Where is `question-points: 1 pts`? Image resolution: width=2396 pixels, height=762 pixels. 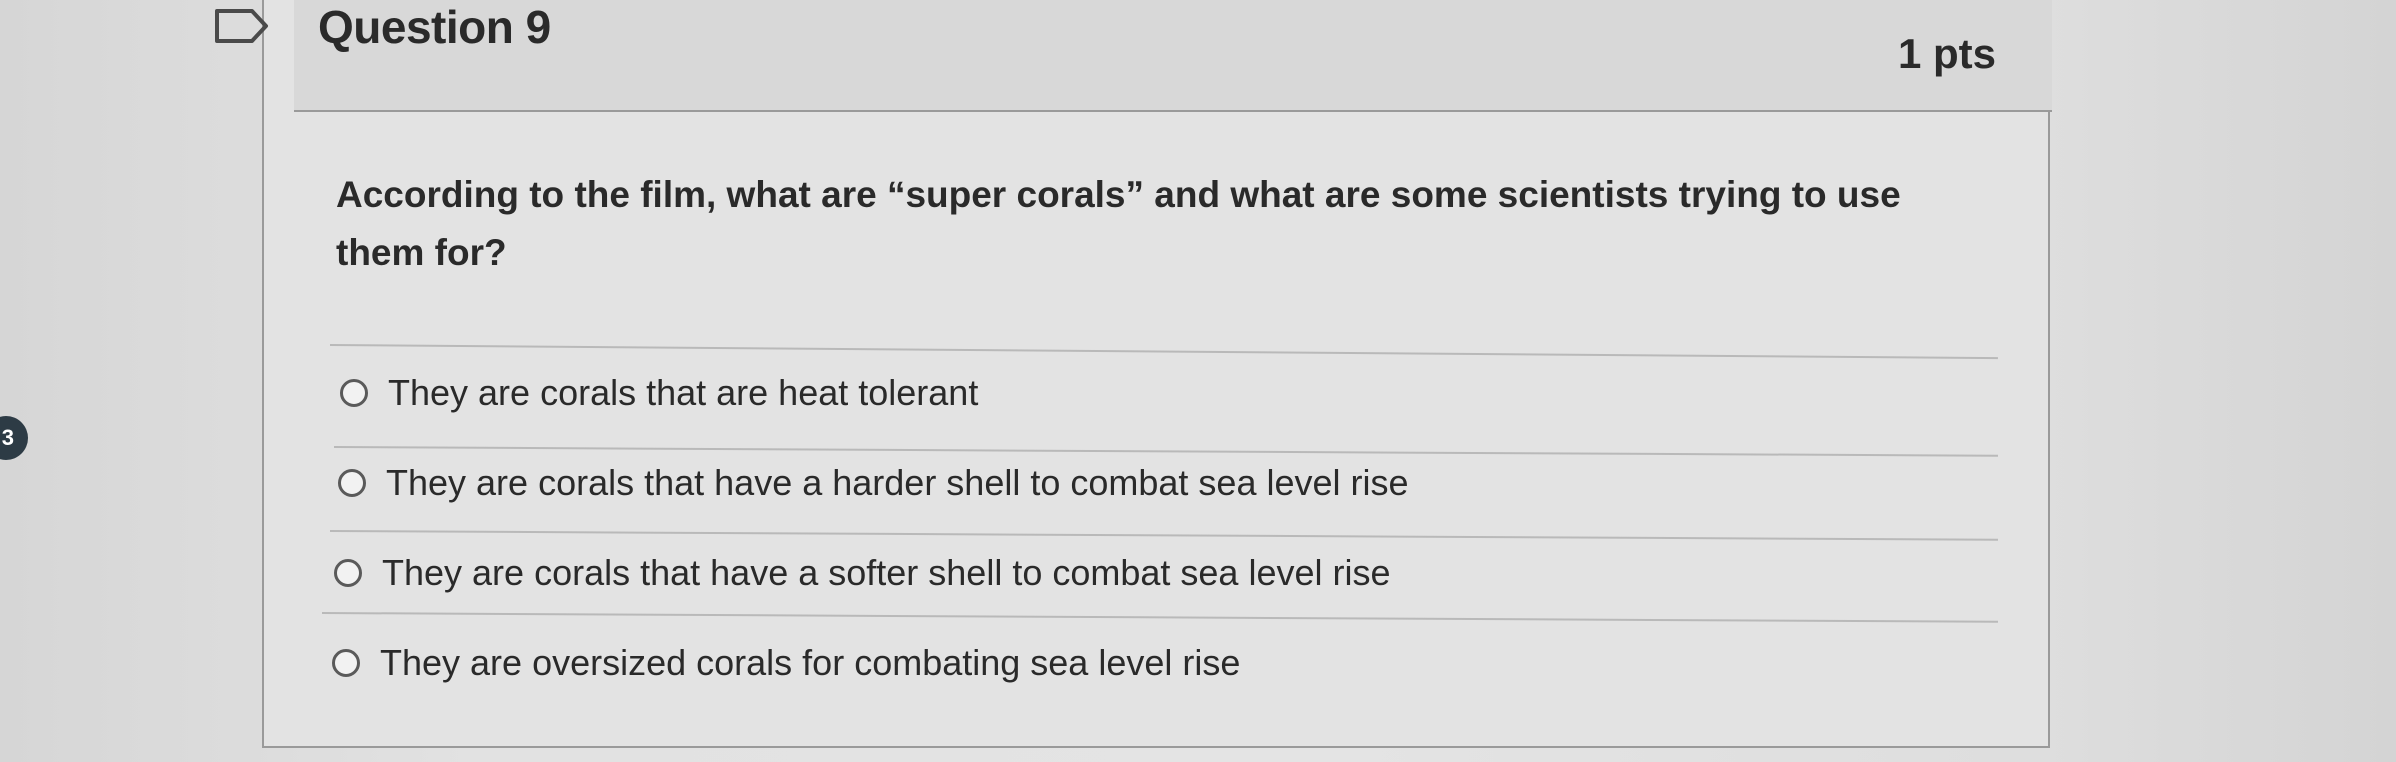
question-points: 1 pts is located at coordinates (1947, 53).